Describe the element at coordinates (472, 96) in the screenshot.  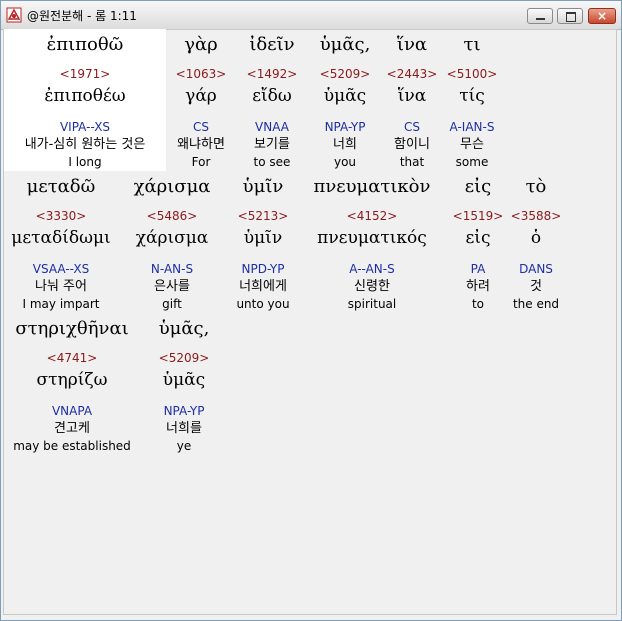
I see `lemma: τίς` at that location.